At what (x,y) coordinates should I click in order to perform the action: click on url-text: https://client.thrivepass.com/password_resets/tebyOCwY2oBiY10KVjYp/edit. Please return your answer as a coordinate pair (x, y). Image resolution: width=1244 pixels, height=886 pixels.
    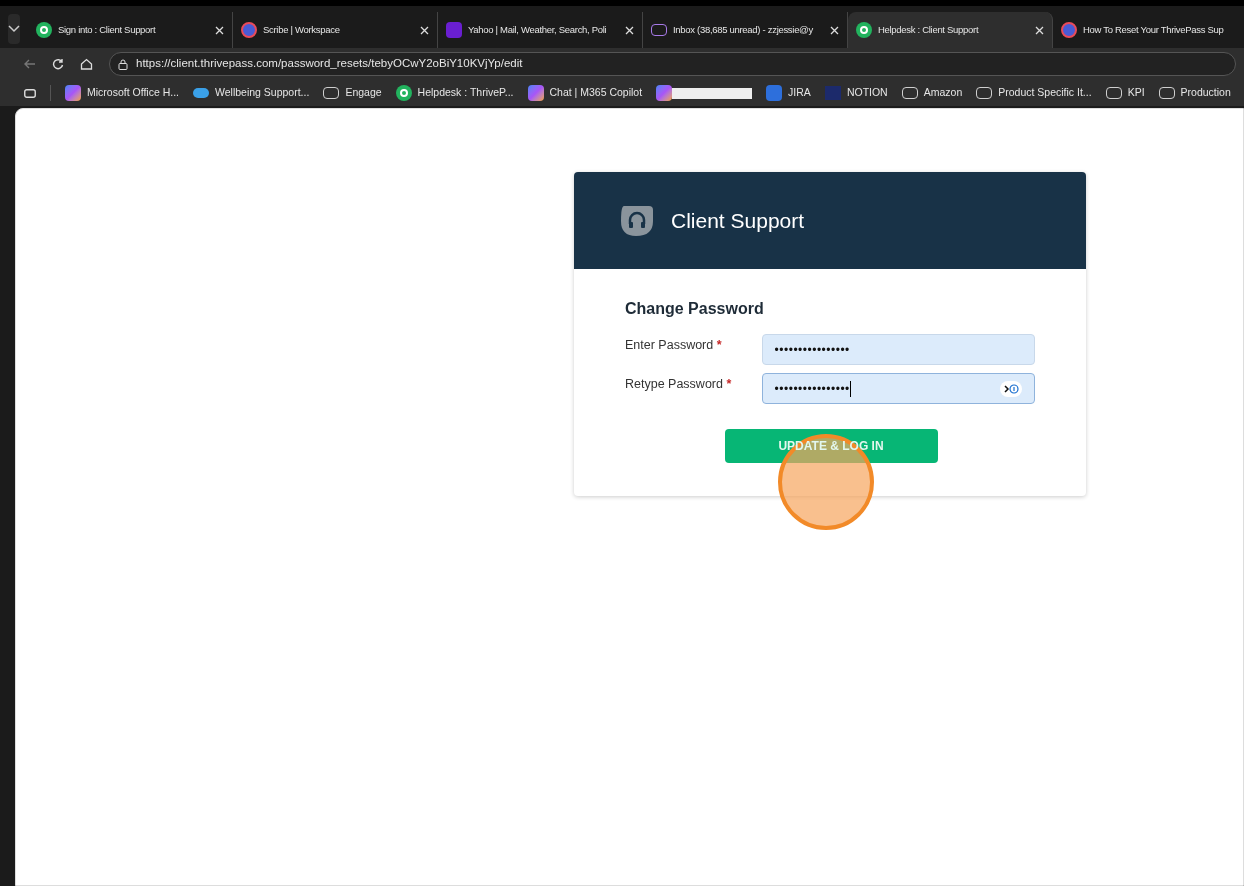
    Looking at the image, I should click on (329, 64).